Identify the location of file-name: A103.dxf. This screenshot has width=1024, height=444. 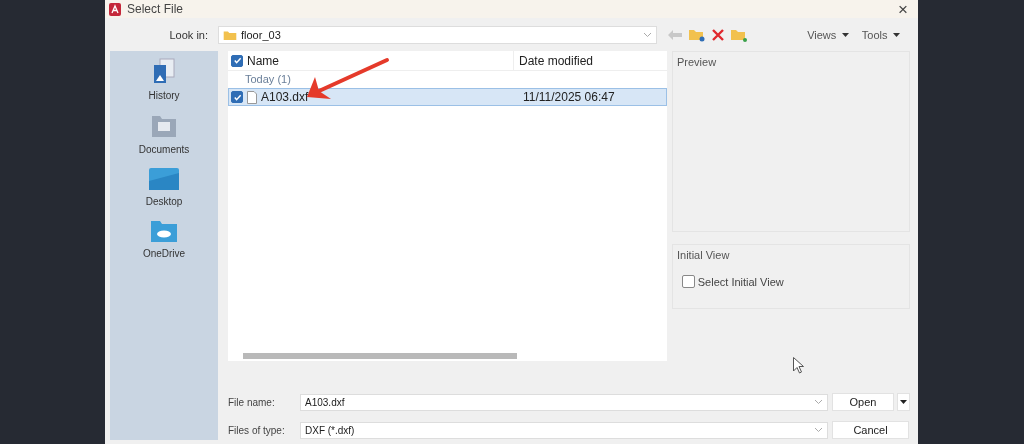
(285, 97).